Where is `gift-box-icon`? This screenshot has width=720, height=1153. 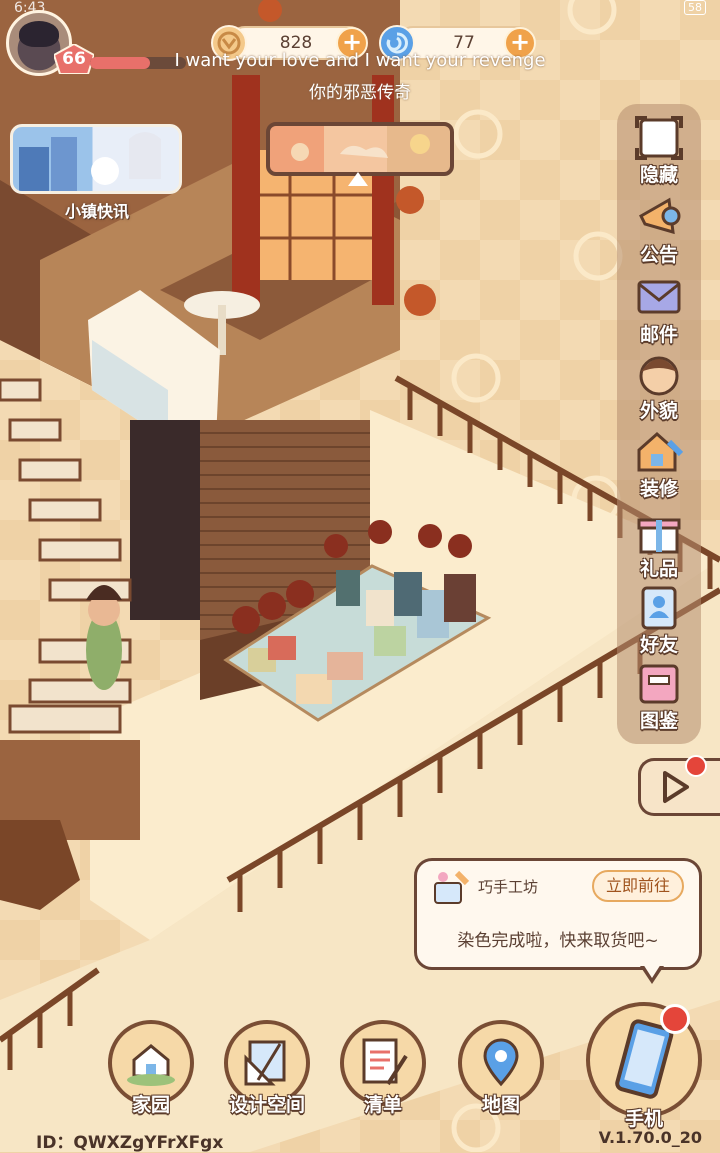
gift-box-icon is located at coordinates (659, 536).